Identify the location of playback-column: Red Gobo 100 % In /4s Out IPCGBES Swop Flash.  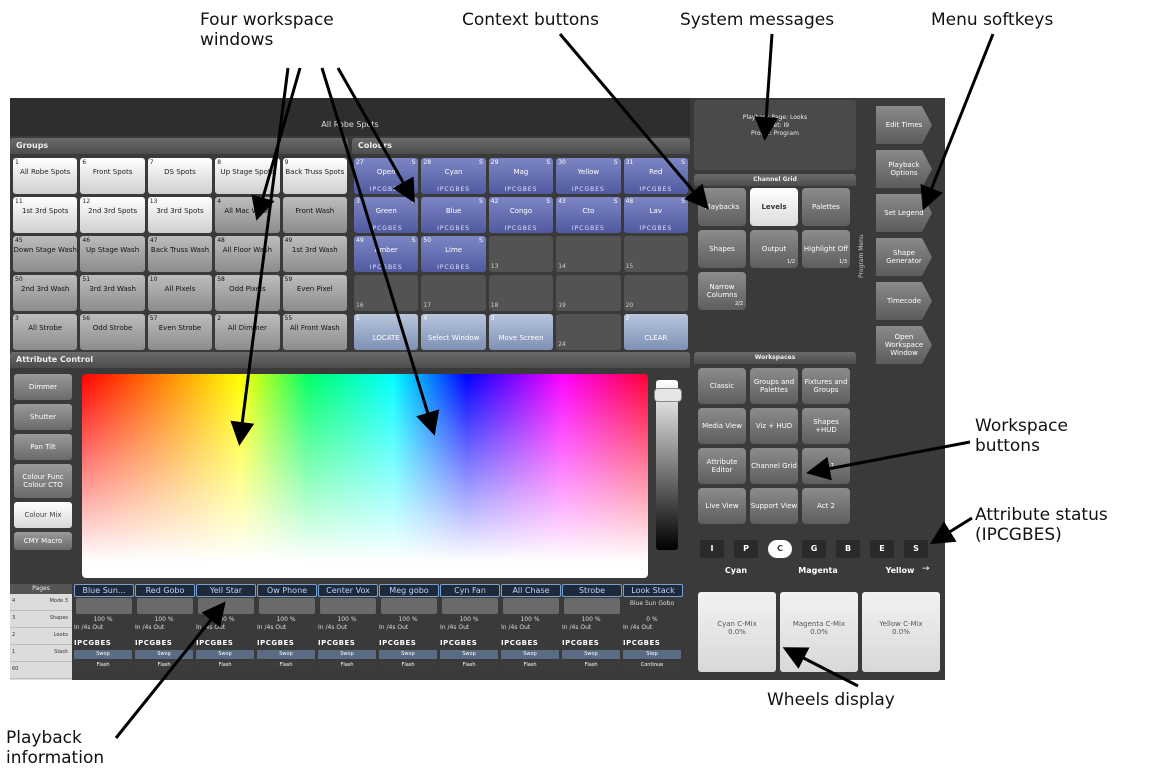
(165, 632).